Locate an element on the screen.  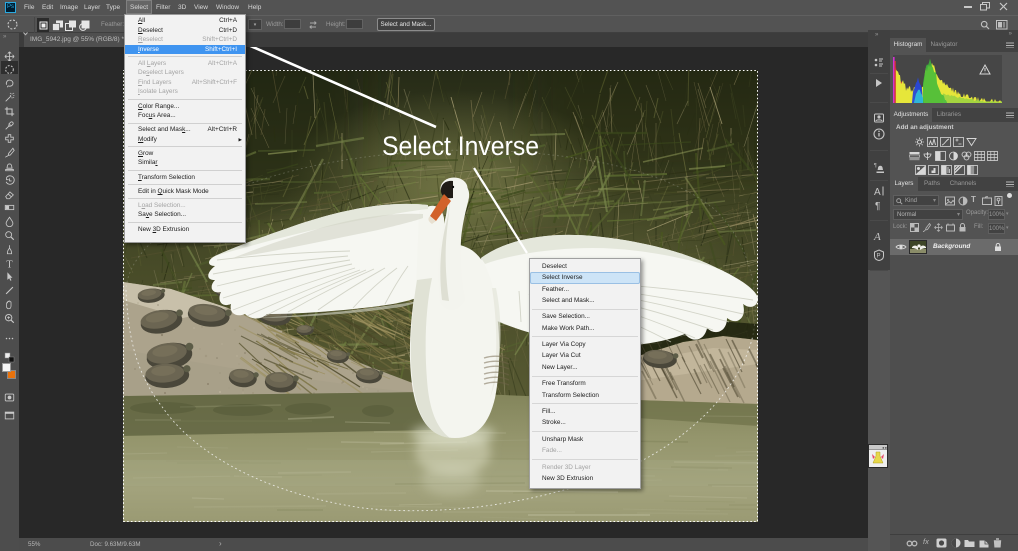
svg-text: P is located at coordinates (879, 257).